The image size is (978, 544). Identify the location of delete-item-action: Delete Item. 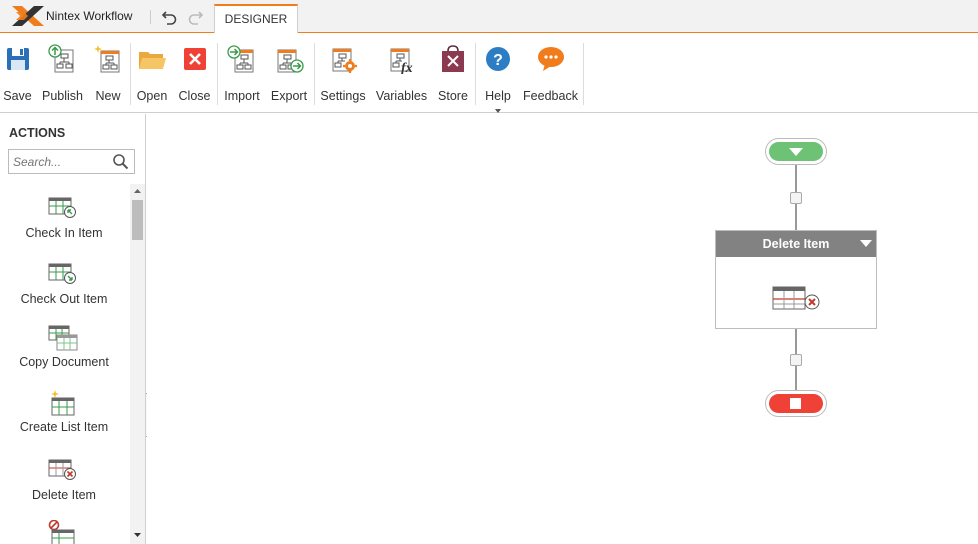
(796, 279).